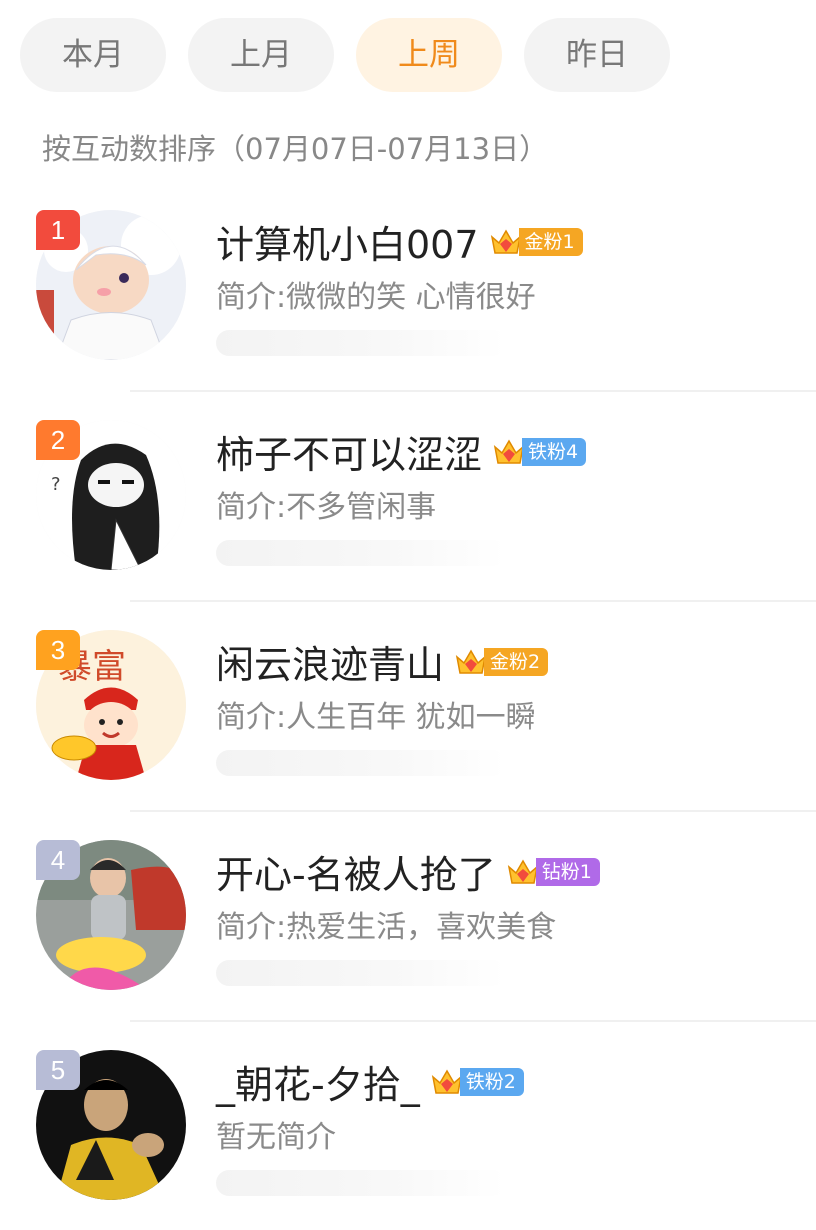 This screenshot has width=816, height=1230. What do you see at coordinates (295, 149) in the screenshot?
I see `sort-description: 按互动数排序（07月07日-07月13日）` at bounding box center [295, 149].